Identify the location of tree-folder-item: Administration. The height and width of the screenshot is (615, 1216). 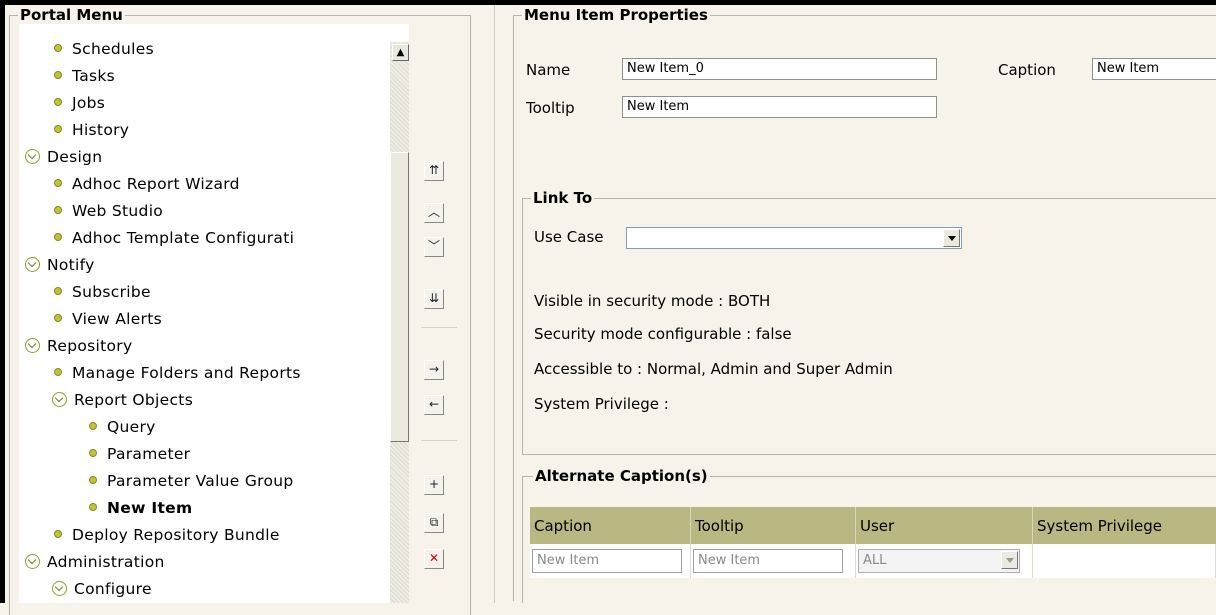
(95, 562).